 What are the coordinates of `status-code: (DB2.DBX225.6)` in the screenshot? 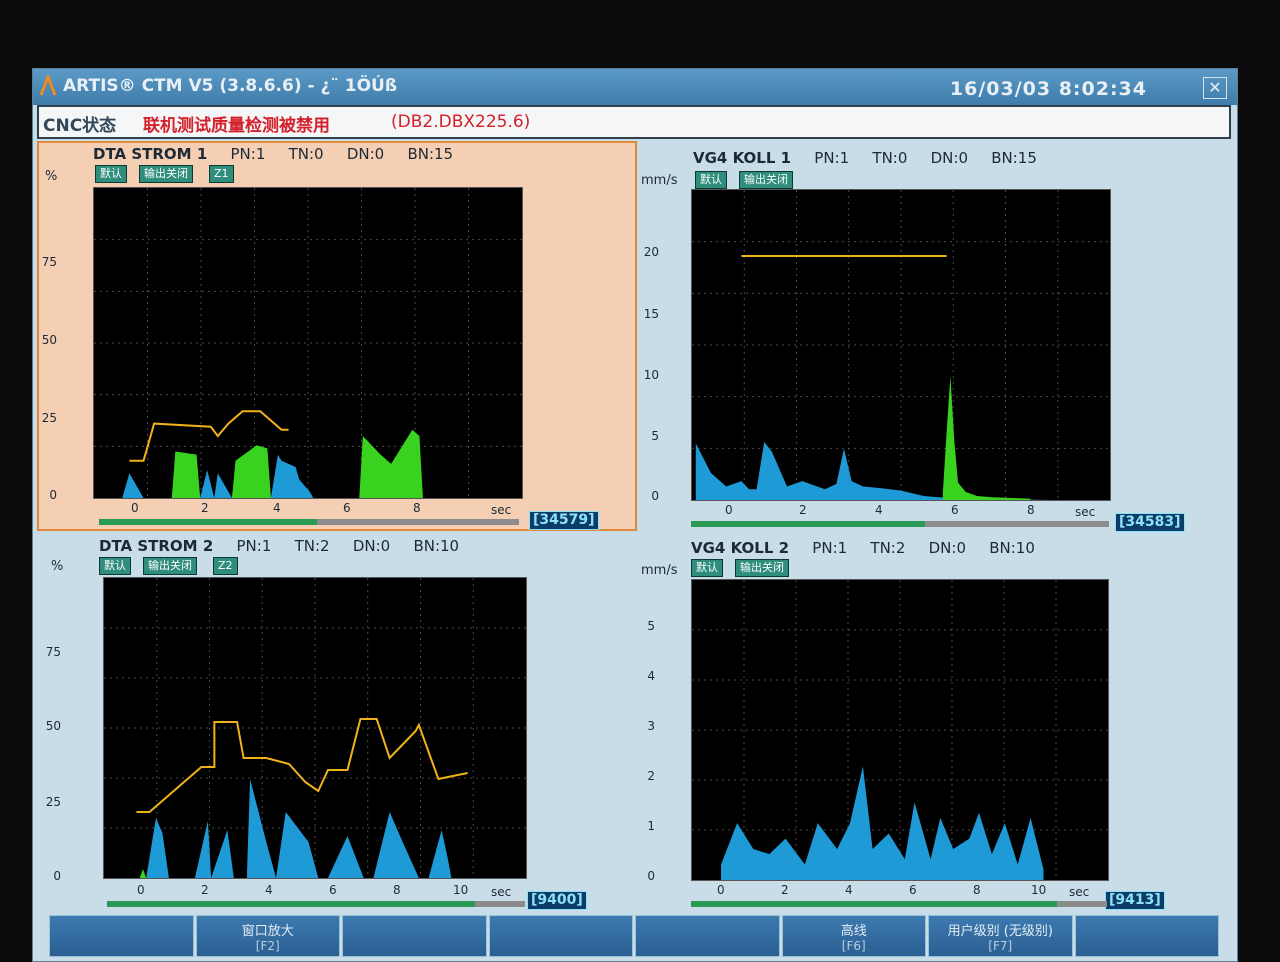 It's located at (461, 122).